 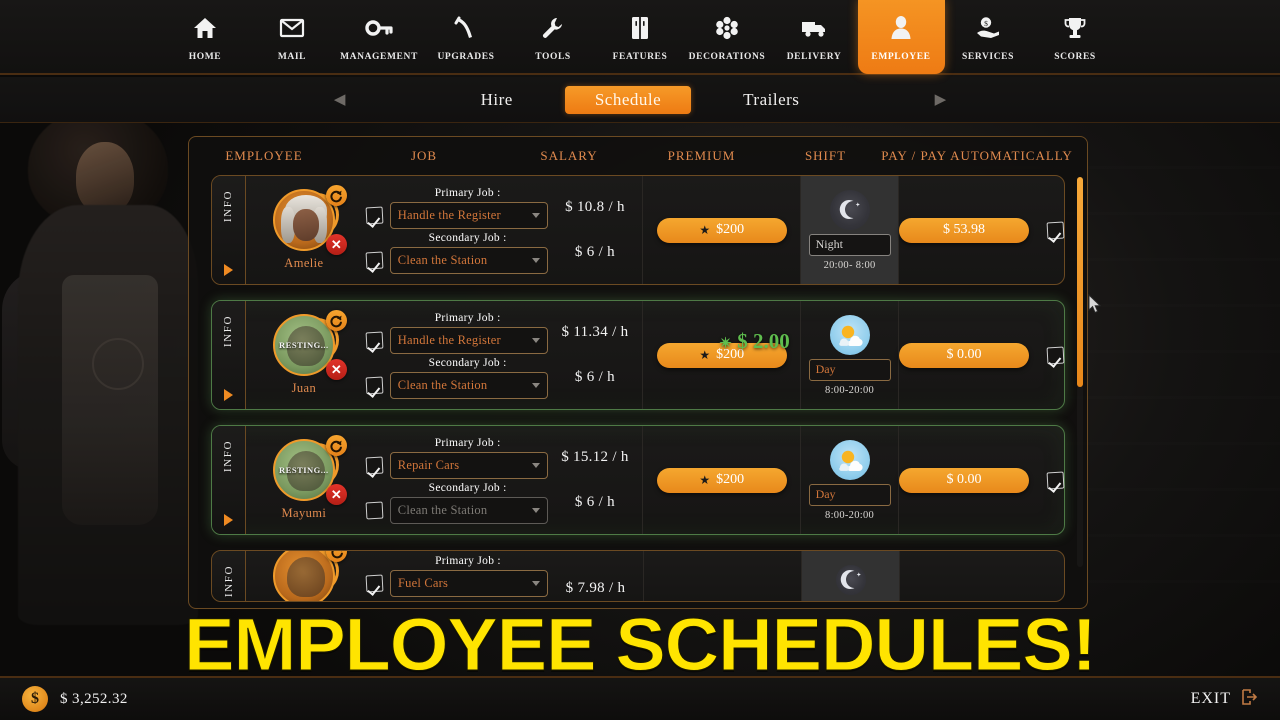 I want to click on employee-name: Amelie, so click(x=304, y=263).